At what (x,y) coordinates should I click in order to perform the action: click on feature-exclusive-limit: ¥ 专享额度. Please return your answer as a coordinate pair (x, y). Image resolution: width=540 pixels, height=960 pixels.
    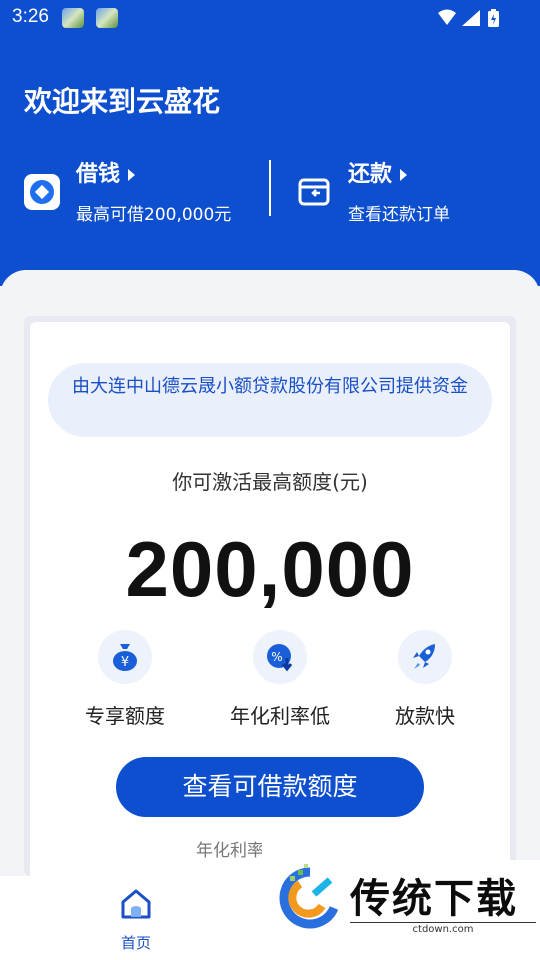
    Looking at the image, I should click on (125, 679).